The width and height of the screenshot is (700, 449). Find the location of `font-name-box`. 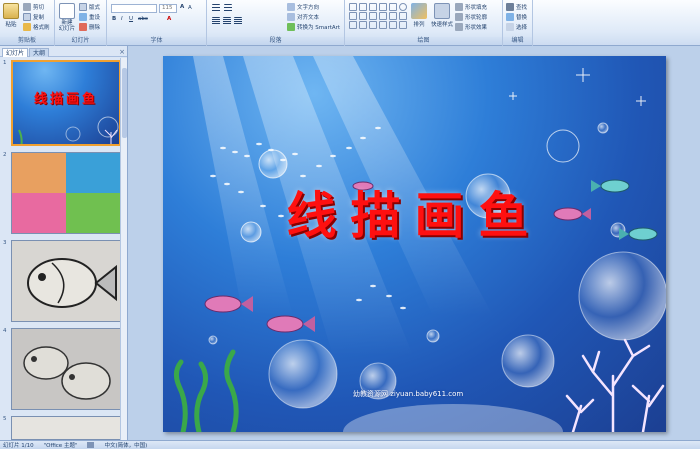

font-name-box is located at coordinates (134, 8).